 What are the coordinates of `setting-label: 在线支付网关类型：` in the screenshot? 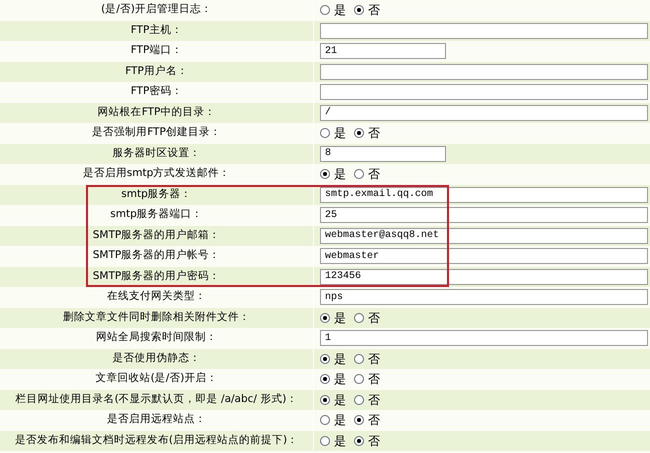 It's located at (156, 296).